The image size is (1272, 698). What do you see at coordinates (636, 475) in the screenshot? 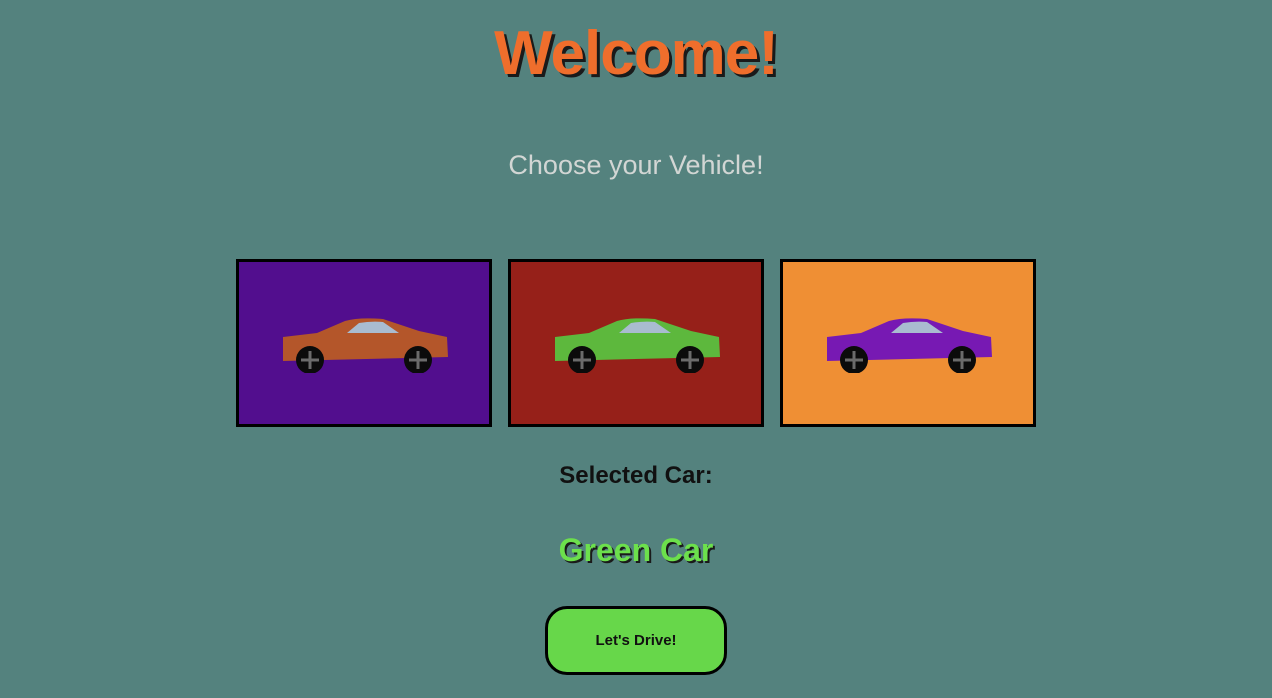
I see `selected-car-label: Selected Car:` at bounding box center [636, 475].